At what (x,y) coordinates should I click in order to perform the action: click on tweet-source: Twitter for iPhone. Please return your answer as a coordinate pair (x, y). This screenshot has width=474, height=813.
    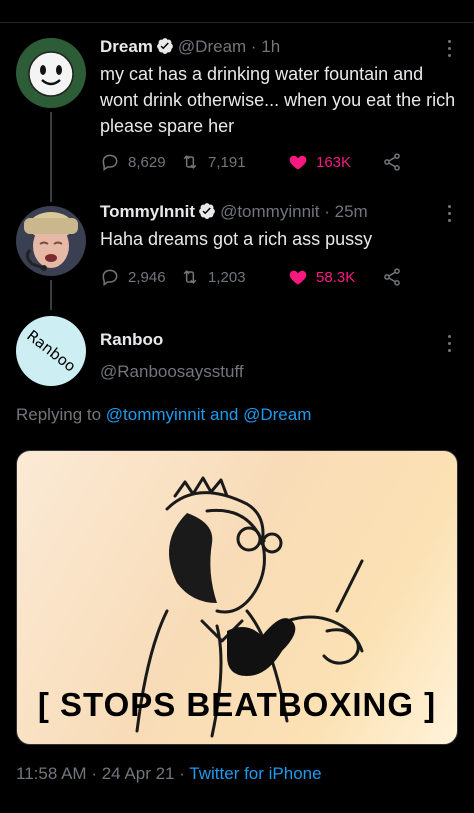
    Looking at the image, I should click on (255, 773).